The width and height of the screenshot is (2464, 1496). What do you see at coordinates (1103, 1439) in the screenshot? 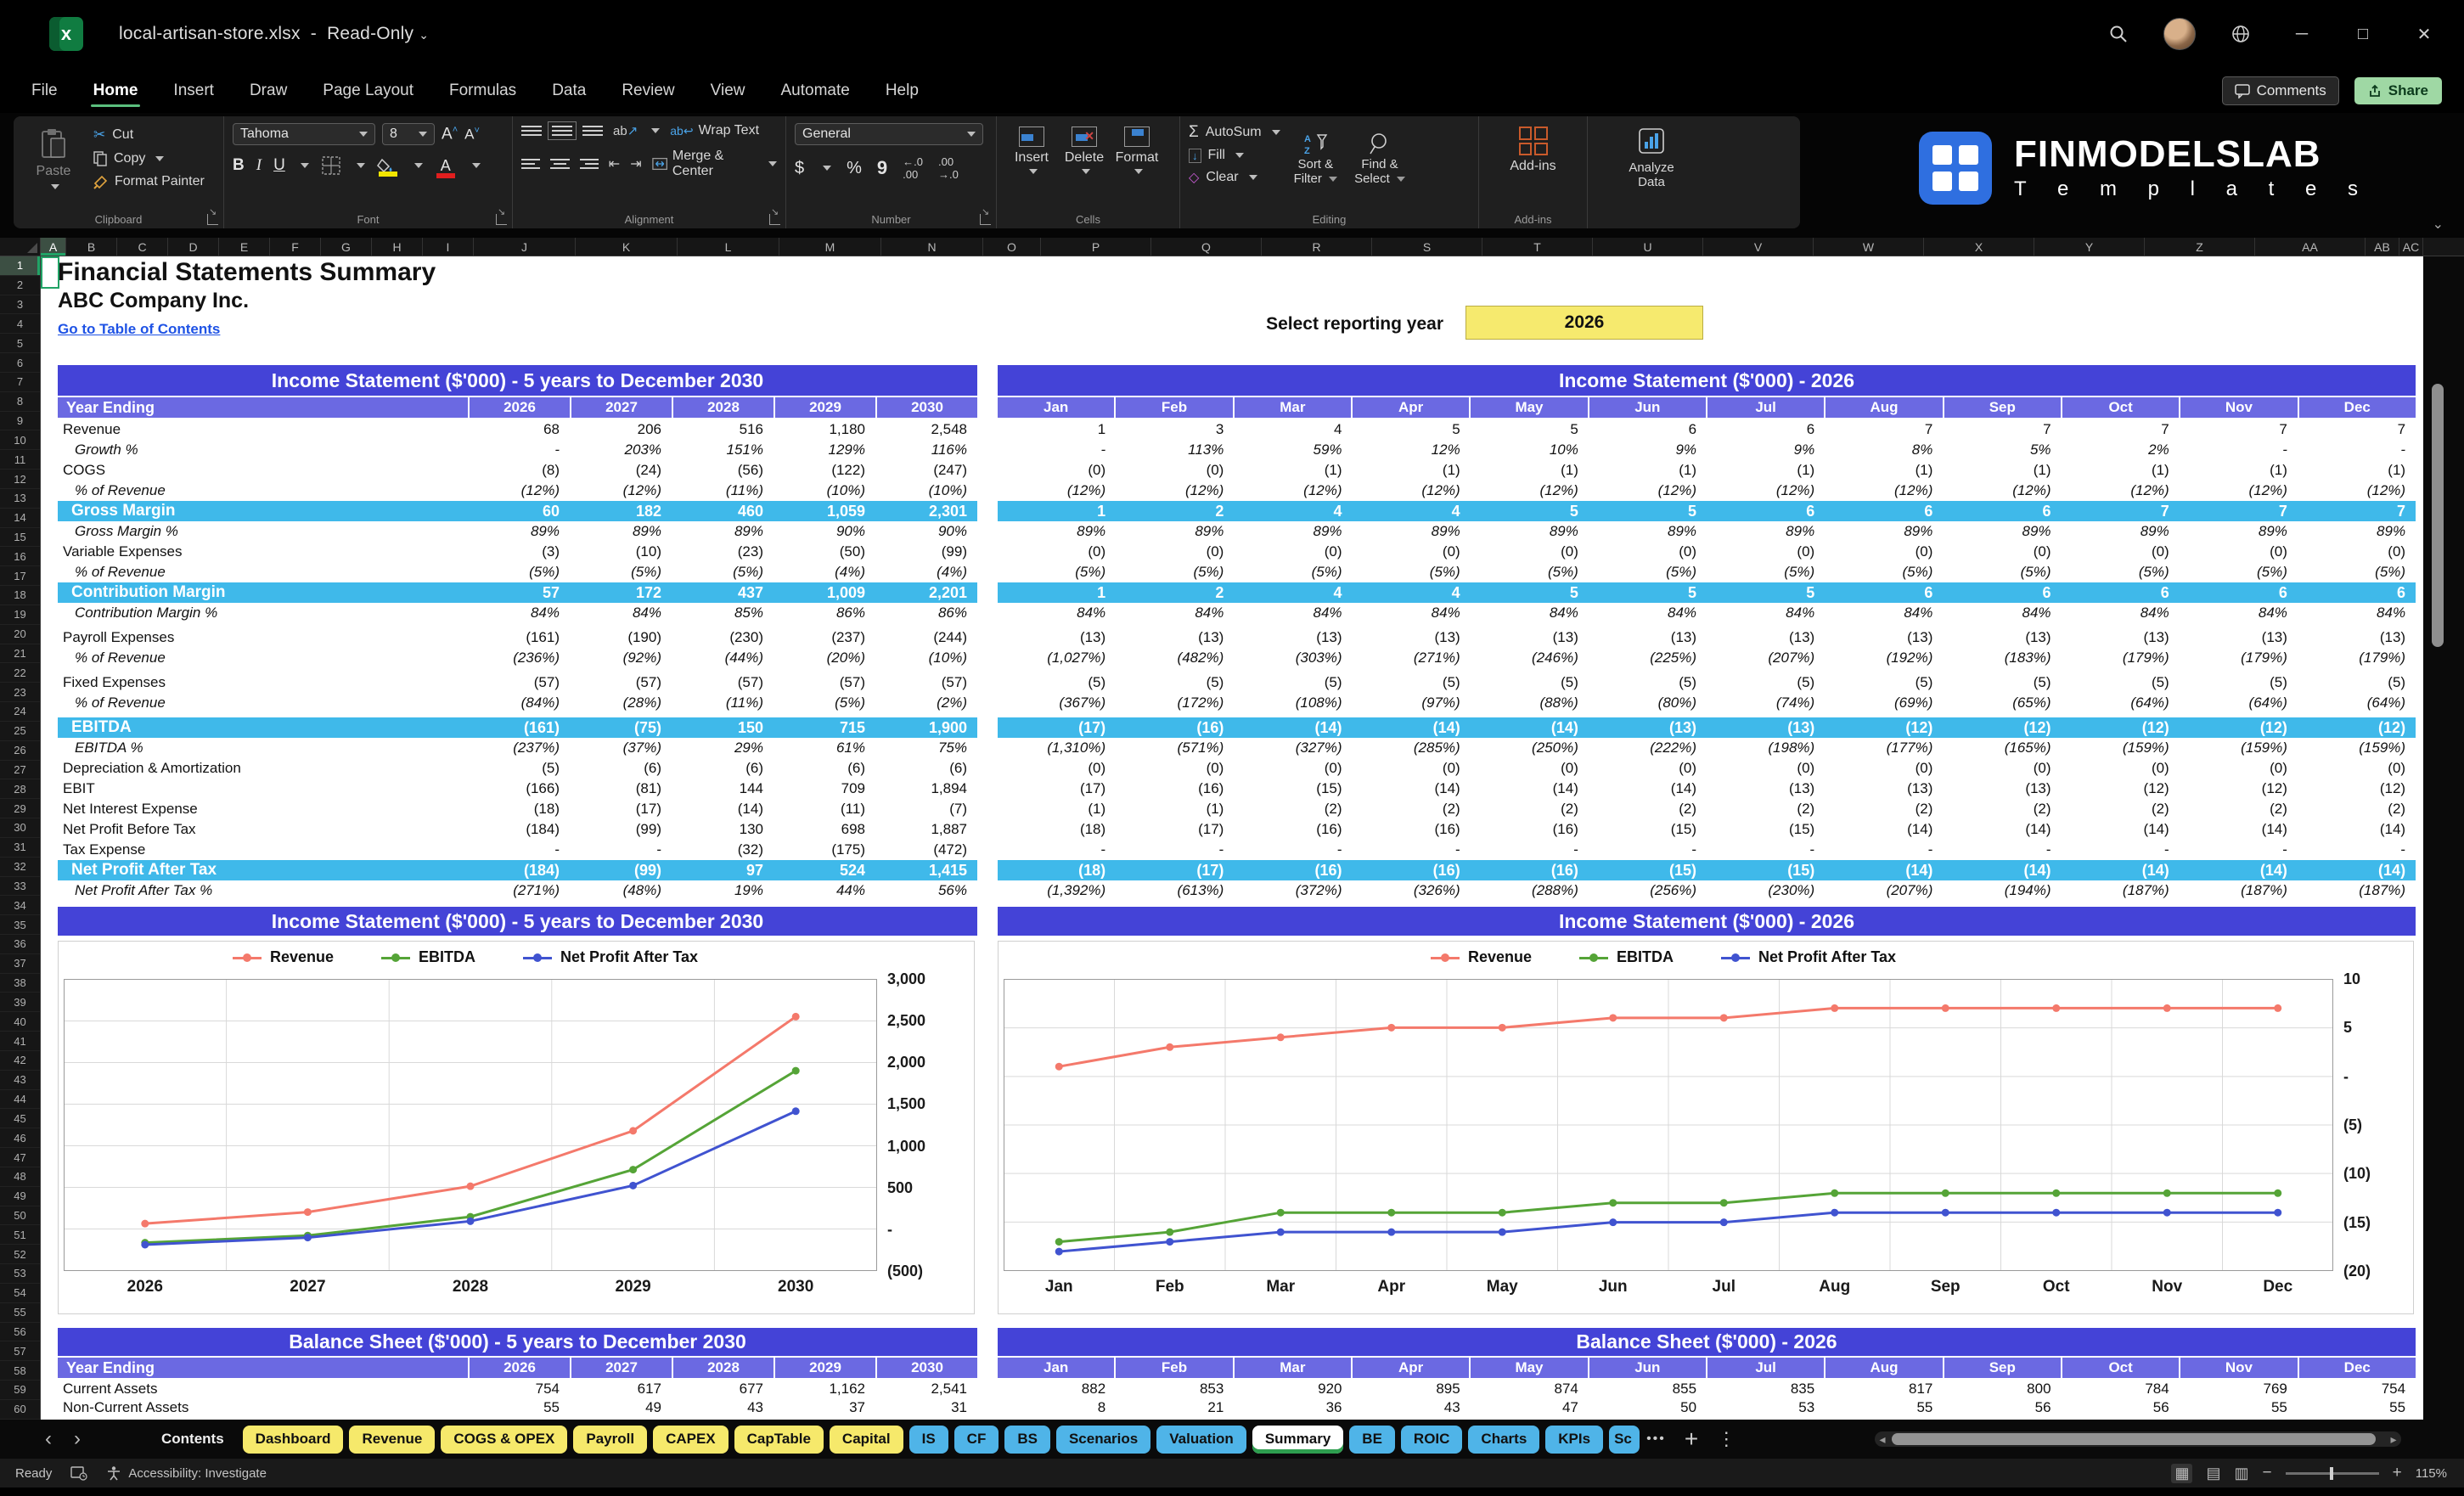
I see `sheet-tab-scenarios: Scenarios` at bounding box center [1103, 1439].